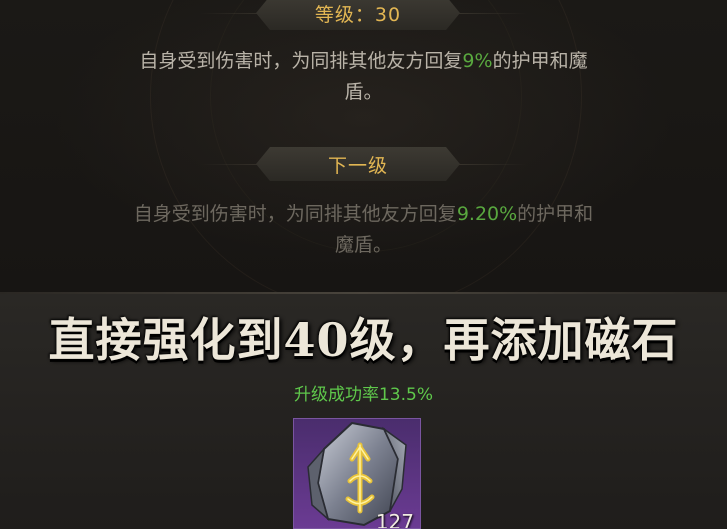  What do you see at coordinates (363, 245) in the screenshot?
I see `description-text: 魔盾。` at bounding box center [363, 245].